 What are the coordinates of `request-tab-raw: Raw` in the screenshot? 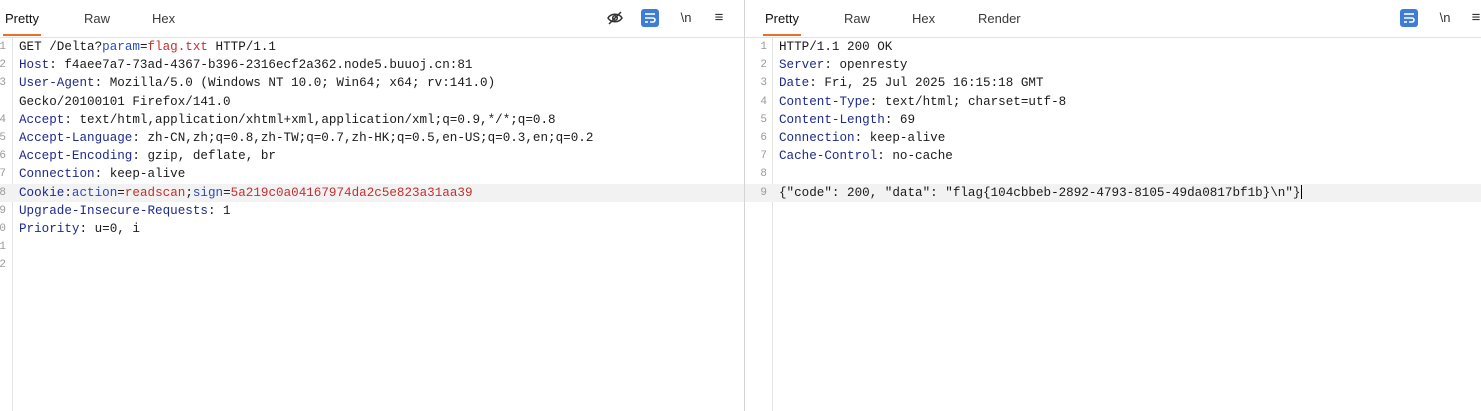 It's located at (97, 18).